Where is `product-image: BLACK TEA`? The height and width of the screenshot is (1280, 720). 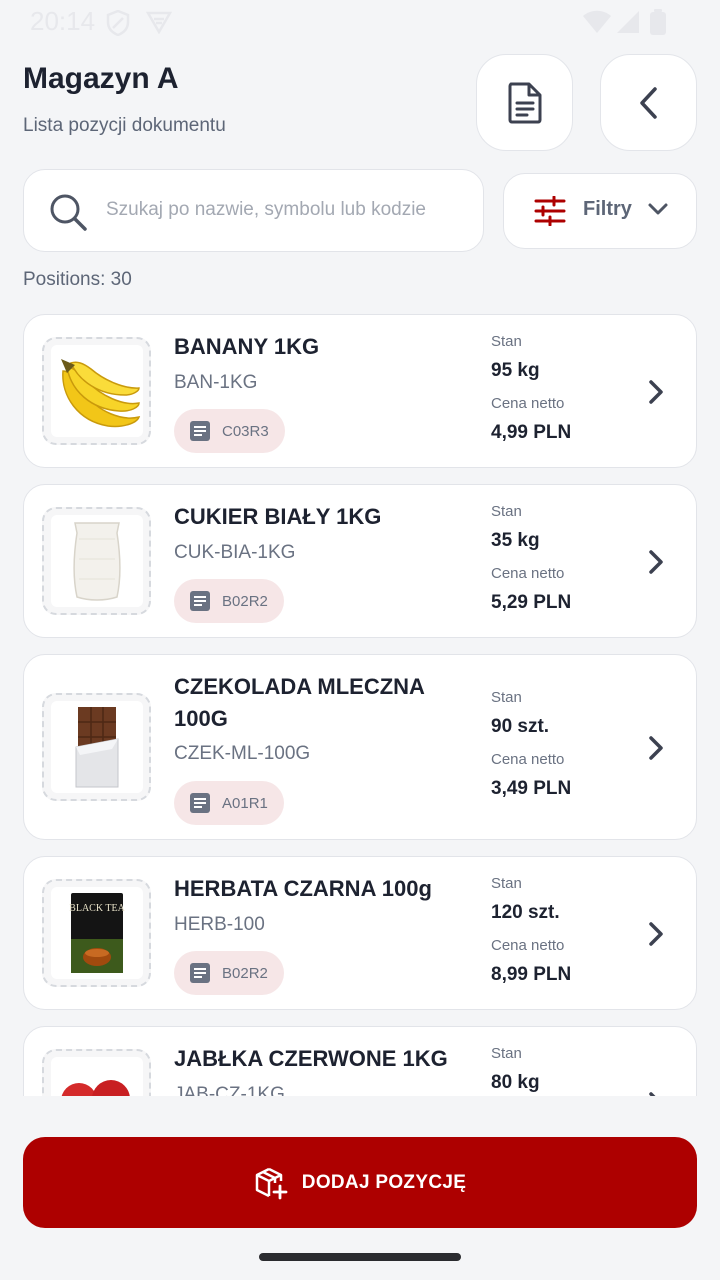 product-image: BLACK TEA is located at coordinates (96, 933).